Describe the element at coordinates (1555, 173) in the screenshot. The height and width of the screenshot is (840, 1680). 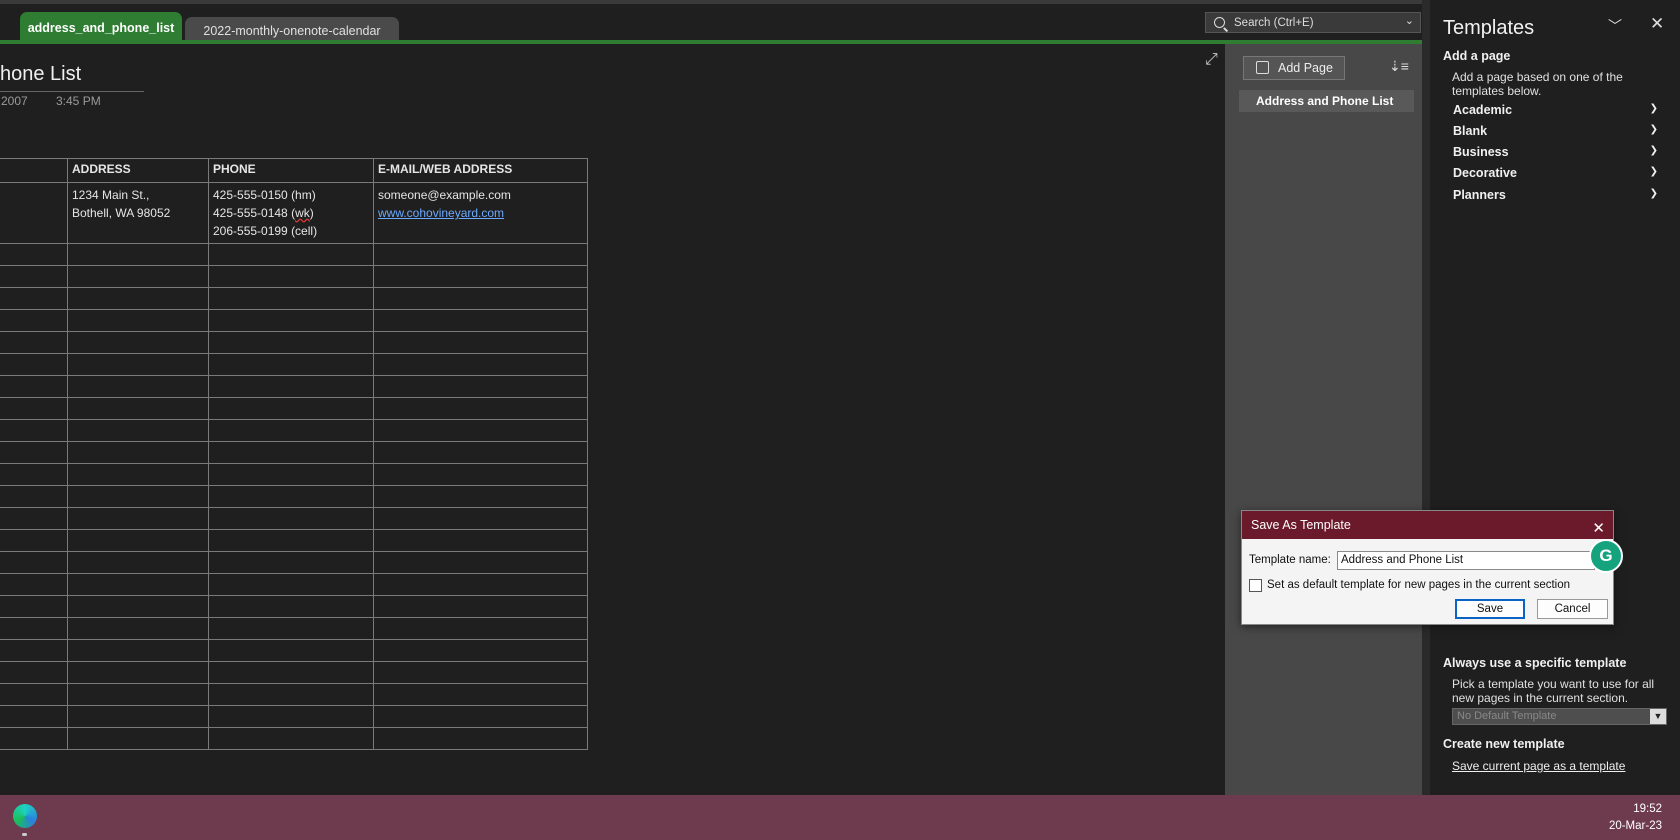
I see `category-decorative: Decorative ❯` at that location.